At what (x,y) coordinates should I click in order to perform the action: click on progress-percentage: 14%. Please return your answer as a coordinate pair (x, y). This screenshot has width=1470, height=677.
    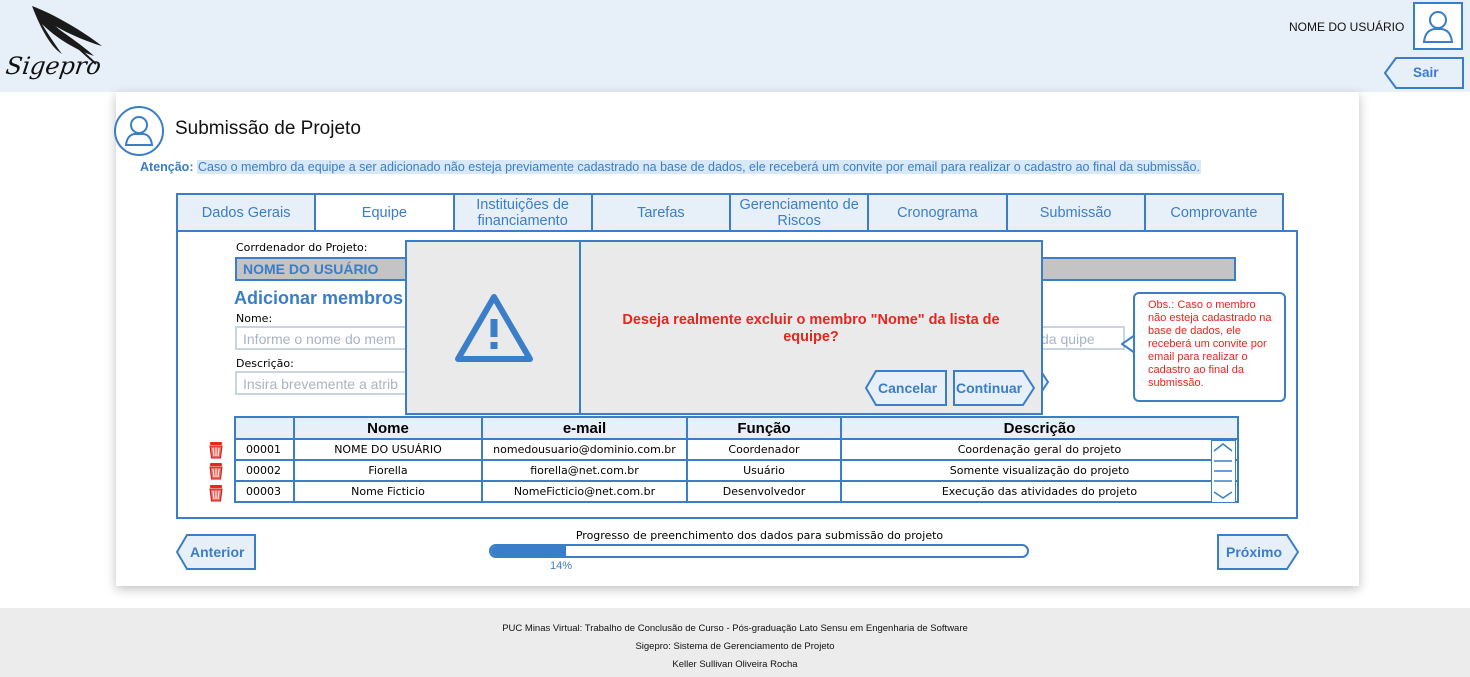
    Looking at the image, I should click on (561, 566).